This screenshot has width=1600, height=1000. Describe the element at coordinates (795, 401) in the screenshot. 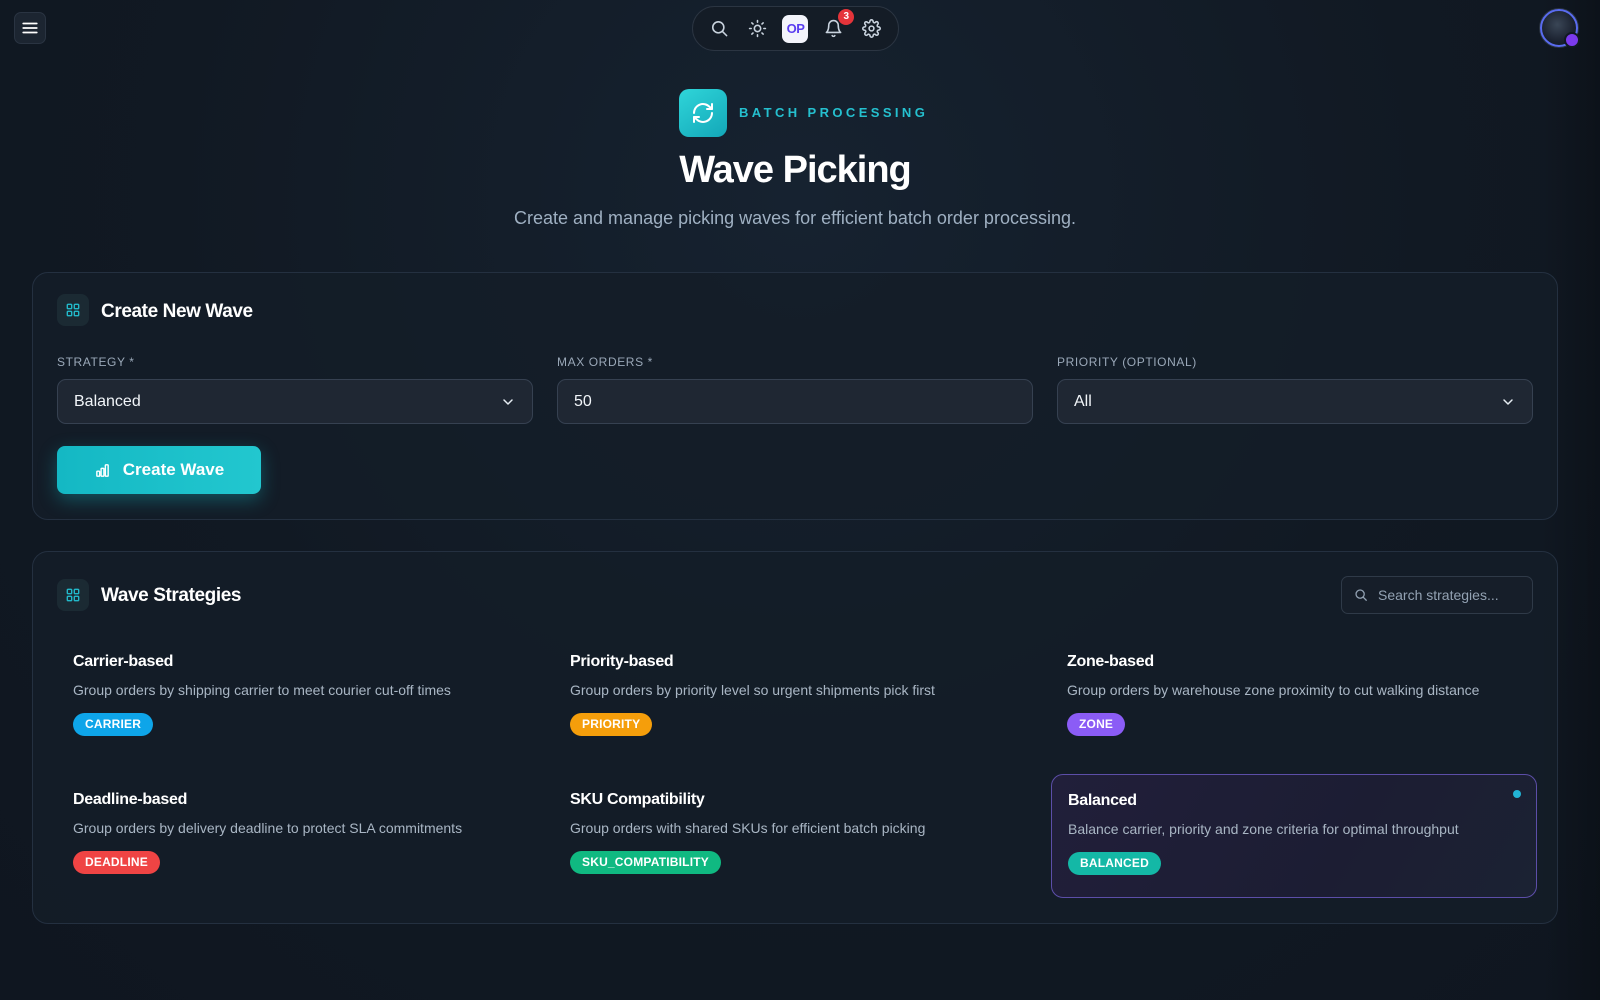

I see `max-orders-input: 50` at that location.